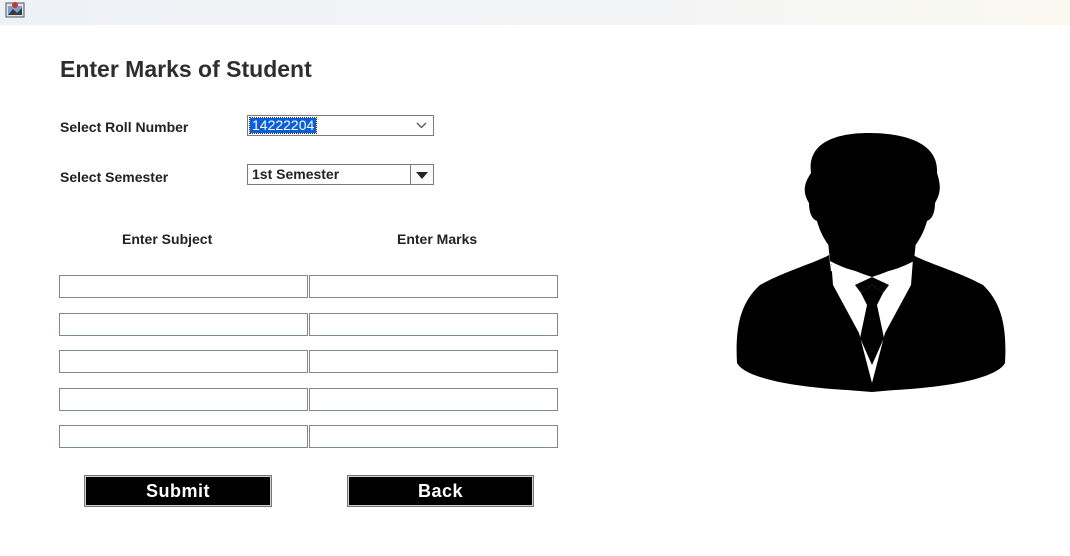 Image resolution: width=1070 pixels, height=556 pixels. Describe the element at coordinates (283, 125) in the screenshot. I see `roll-number-value: 14222204` at that location.